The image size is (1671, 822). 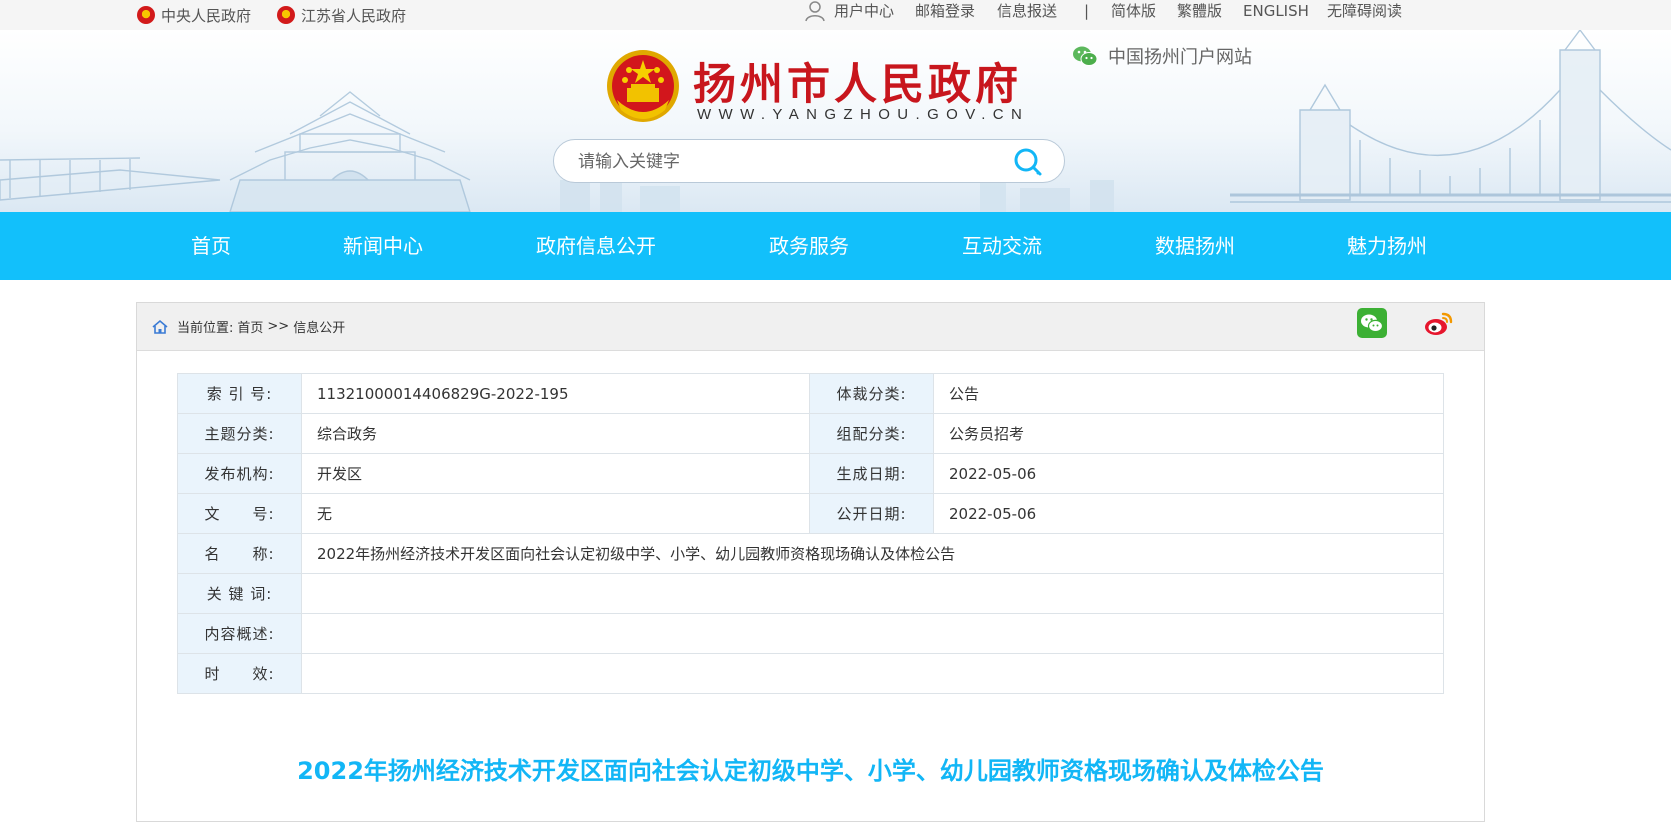 I want to click on assign-value: 公务员招考, so click(x=1188, y=433).